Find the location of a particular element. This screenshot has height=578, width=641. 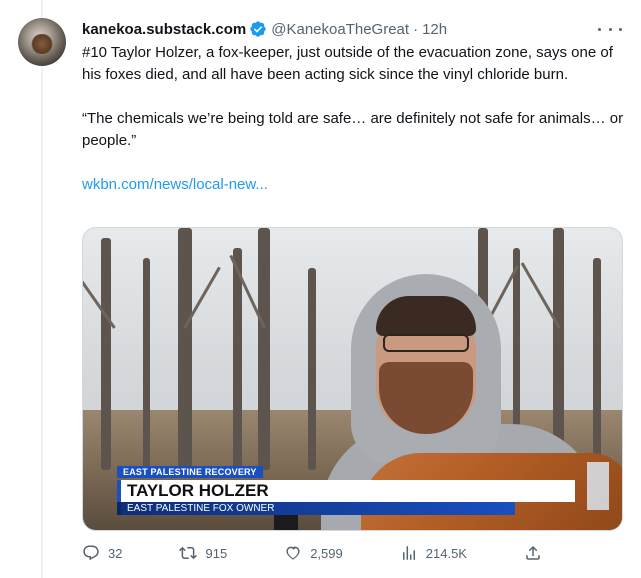

retweet-button: 915 is located at coordinates (203, 553).